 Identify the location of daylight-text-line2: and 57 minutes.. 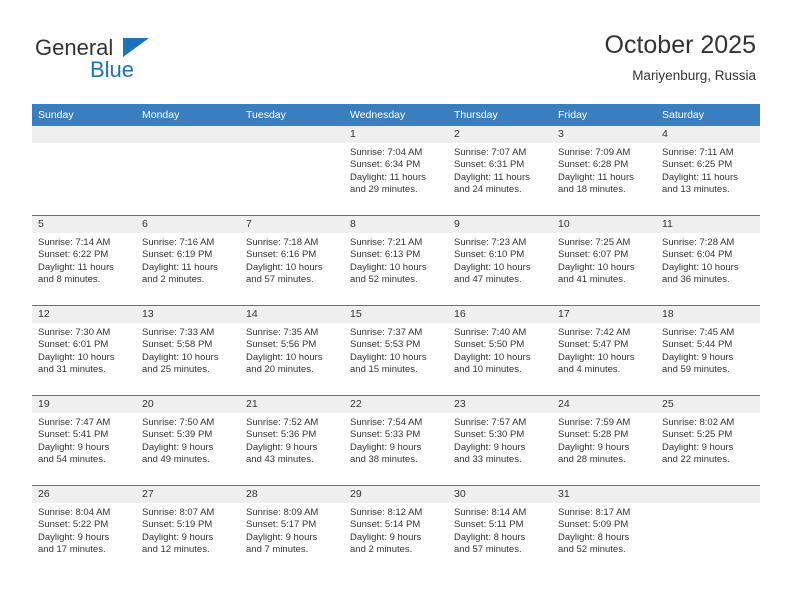
(280, 279).